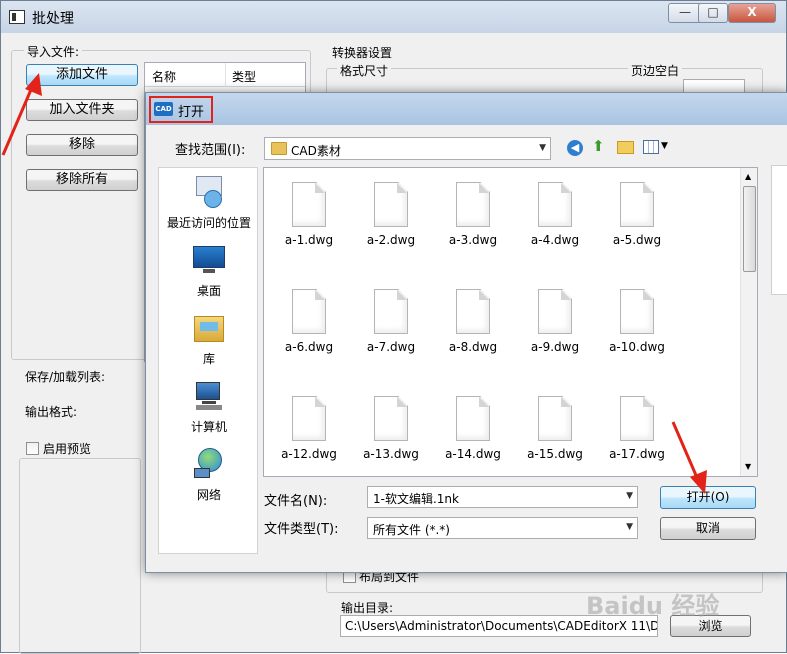 The image size is (787, 654). What do you see at coordinates (473, 454) in the screenshot?
I see `file-item-label: a-14.dwg` at bounding box center [473, 454].